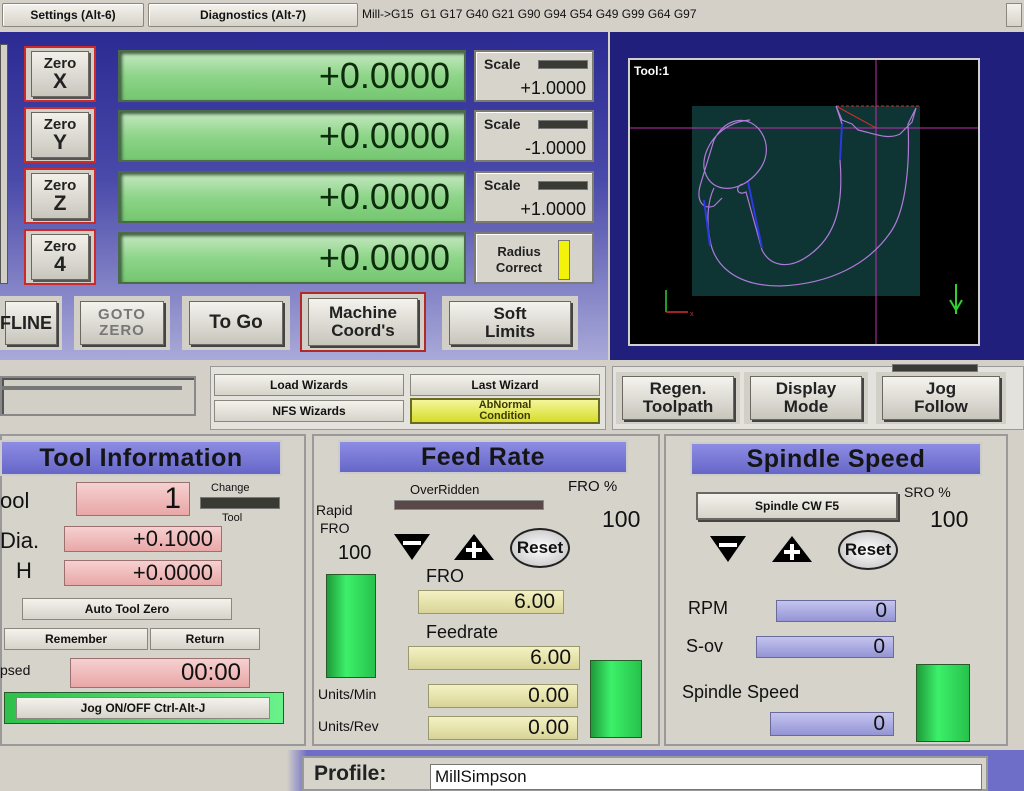  I want to click on window-edge-button, so click(1014, 15).